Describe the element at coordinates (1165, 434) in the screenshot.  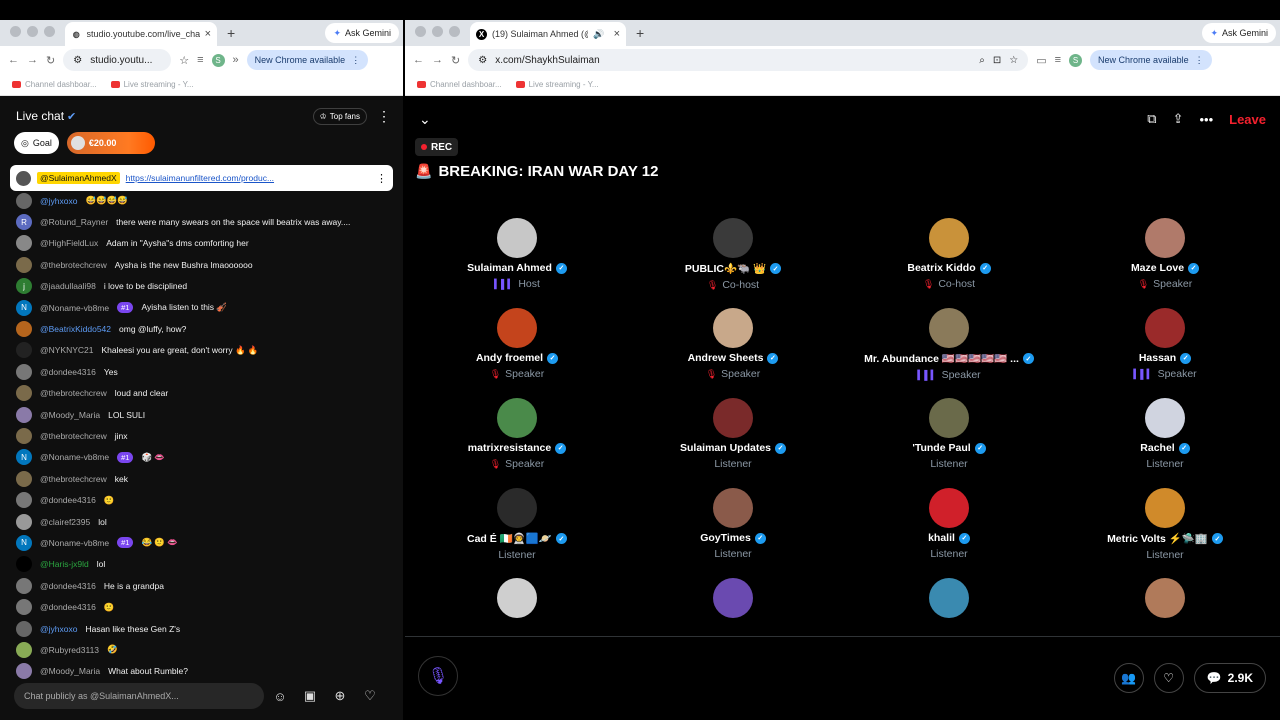
I see `participant: Rachel ✓ Listener` at that location.